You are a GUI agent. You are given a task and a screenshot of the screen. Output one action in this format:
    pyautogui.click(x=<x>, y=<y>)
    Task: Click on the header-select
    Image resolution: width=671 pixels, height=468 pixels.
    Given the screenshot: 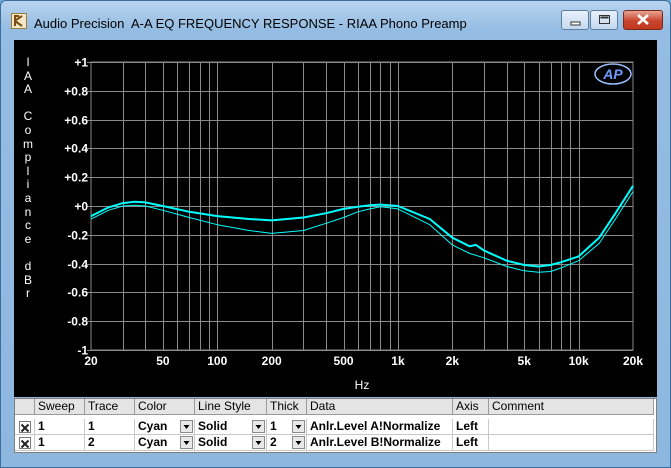 What is the action you would take?
    pyautogui.click(x=25, y=407)
    